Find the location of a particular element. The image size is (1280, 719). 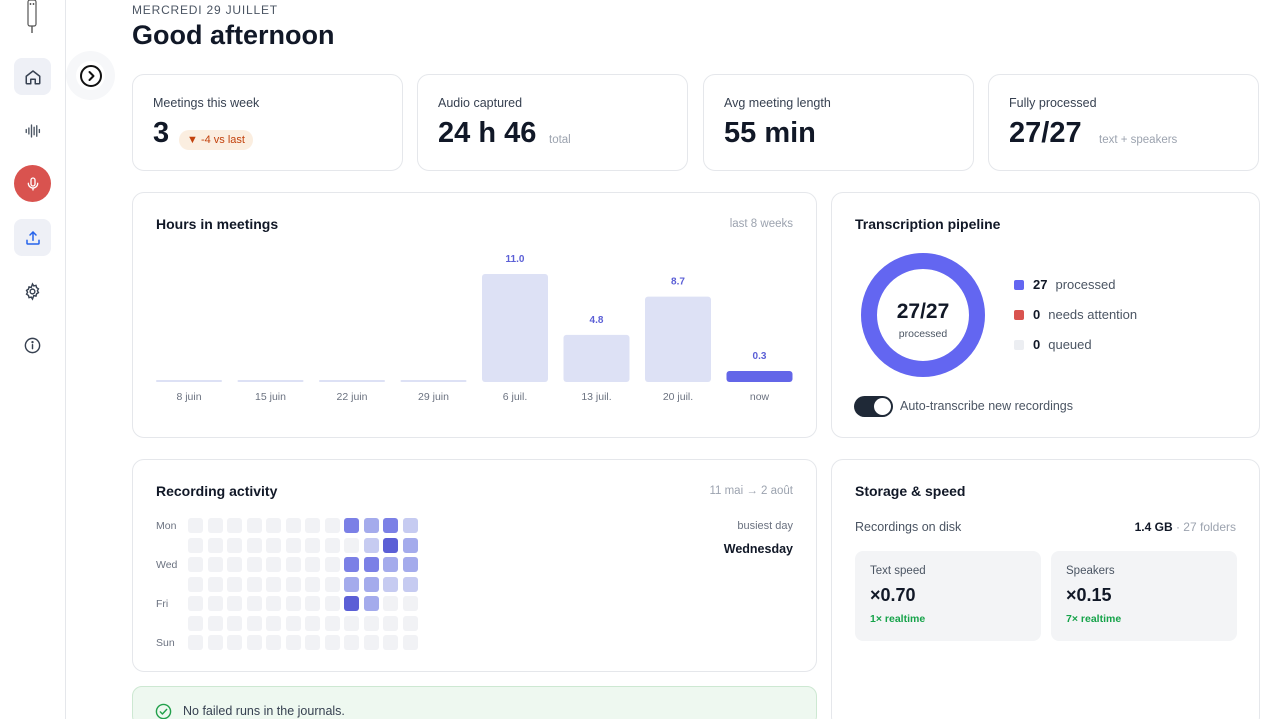

disk-folders: · 27 folders is located at coordinates (1205, 527).